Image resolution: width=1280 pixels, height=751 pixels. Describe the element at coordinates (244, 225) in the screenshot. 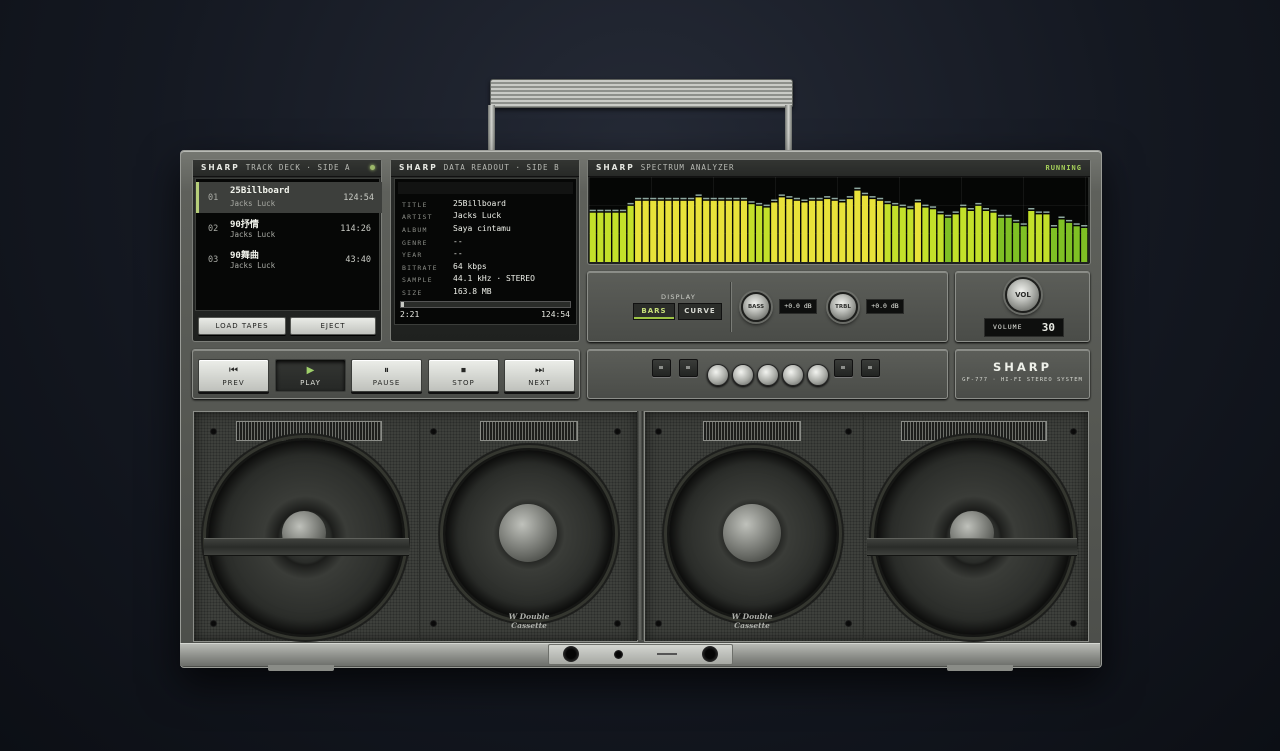

I see `track-title: 90抒情` at that location.